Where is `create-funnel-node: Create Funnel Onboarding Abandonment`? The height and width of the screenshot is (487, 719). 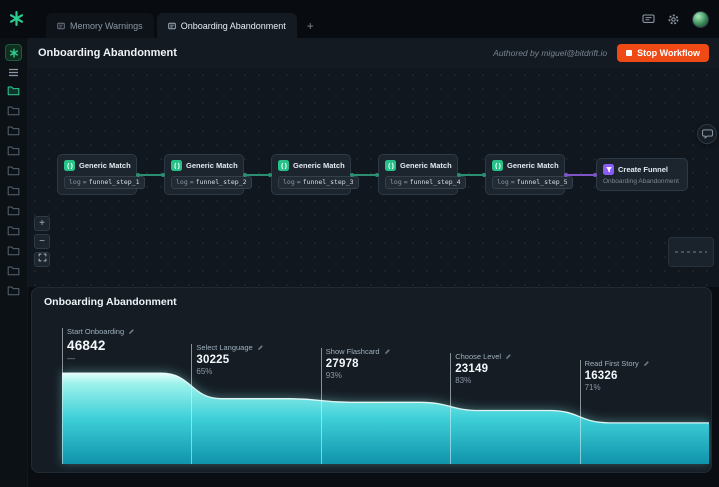
create-funnel-node: Create Funnel Onboarding Abandonment is located at coordinates (642, 174).